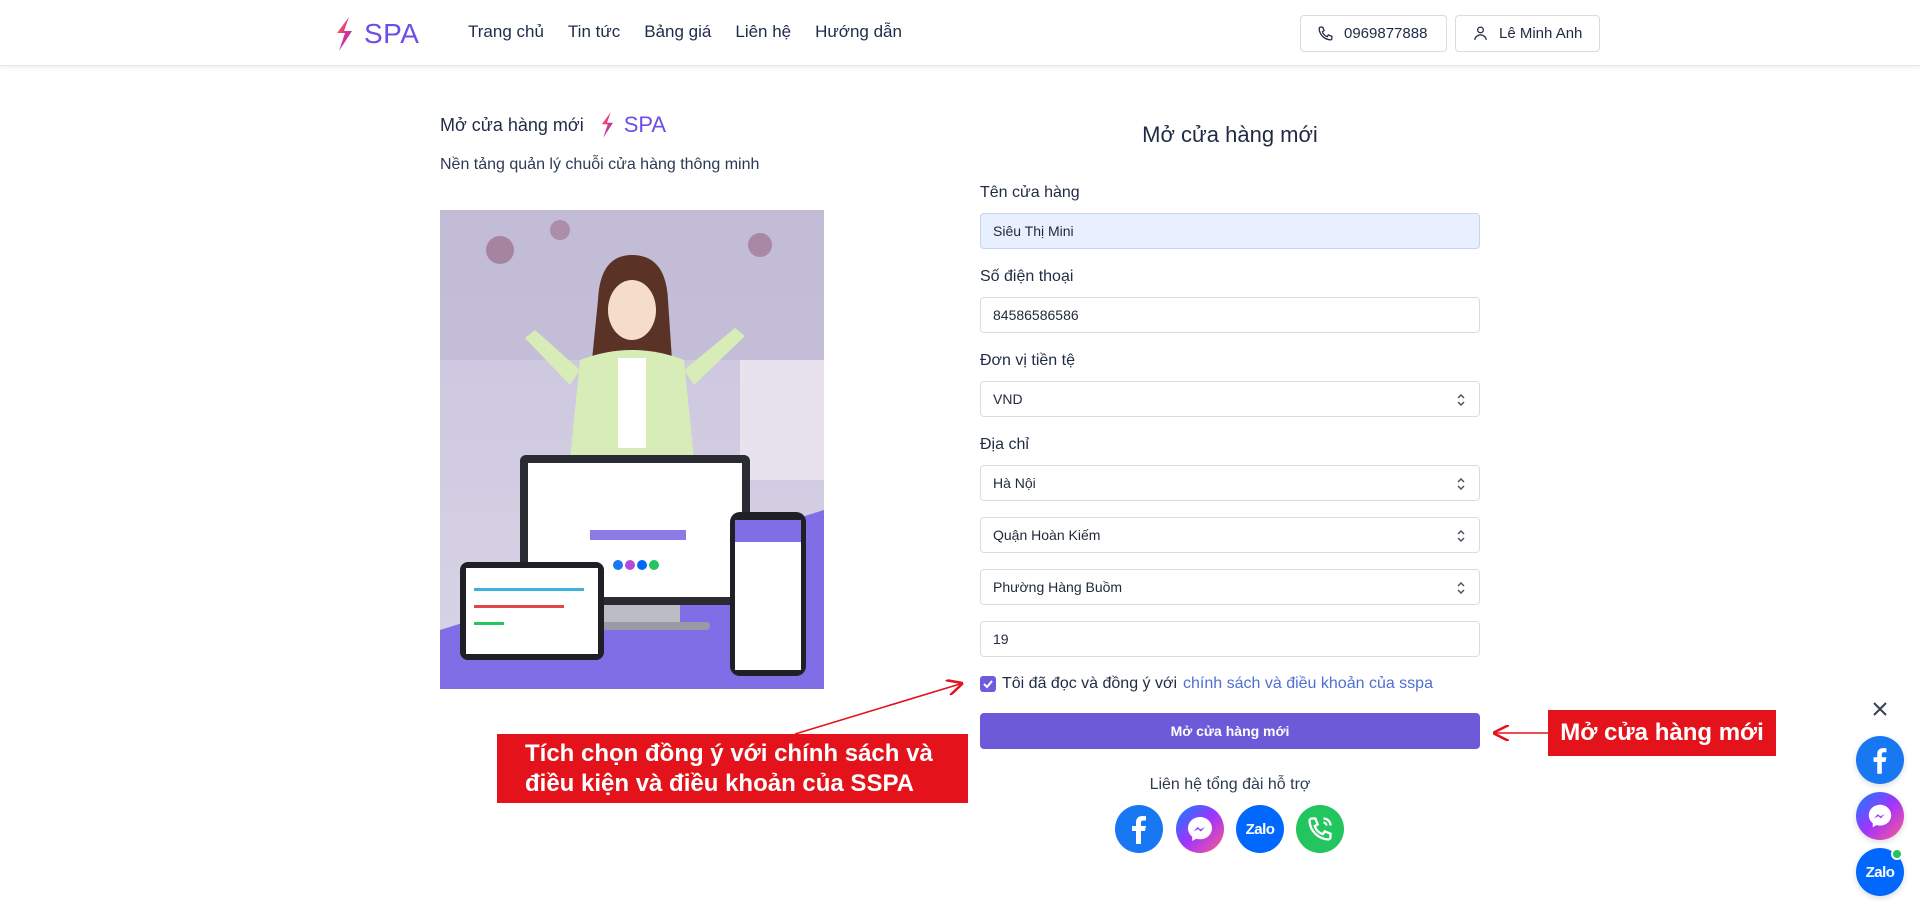 Image resolution: width=1920 pixels, height=920 pixels. I want to click on logo-text: SPA, so click(392, 33).